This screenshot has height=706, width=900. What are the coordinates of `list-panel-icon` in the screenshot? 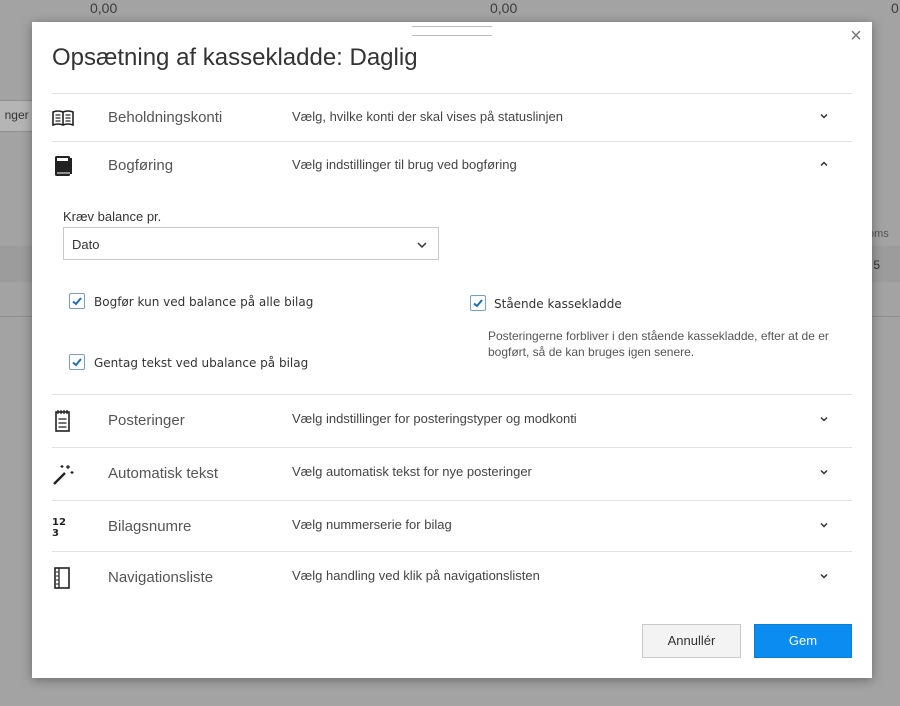 It's located at (62, 578).